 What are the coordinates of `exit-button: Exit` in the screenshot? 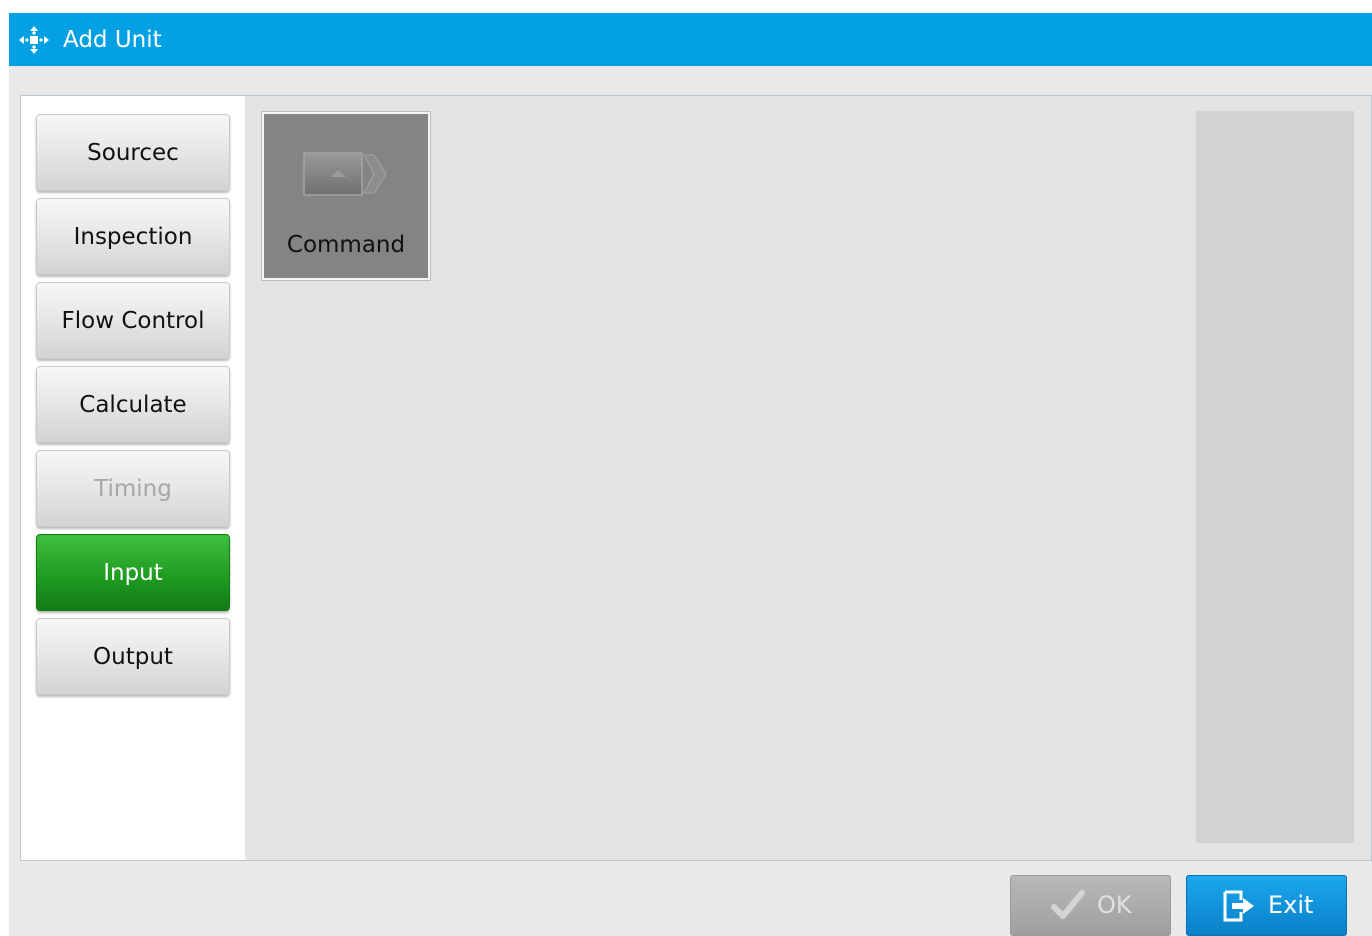 It's located at (1266, 905).